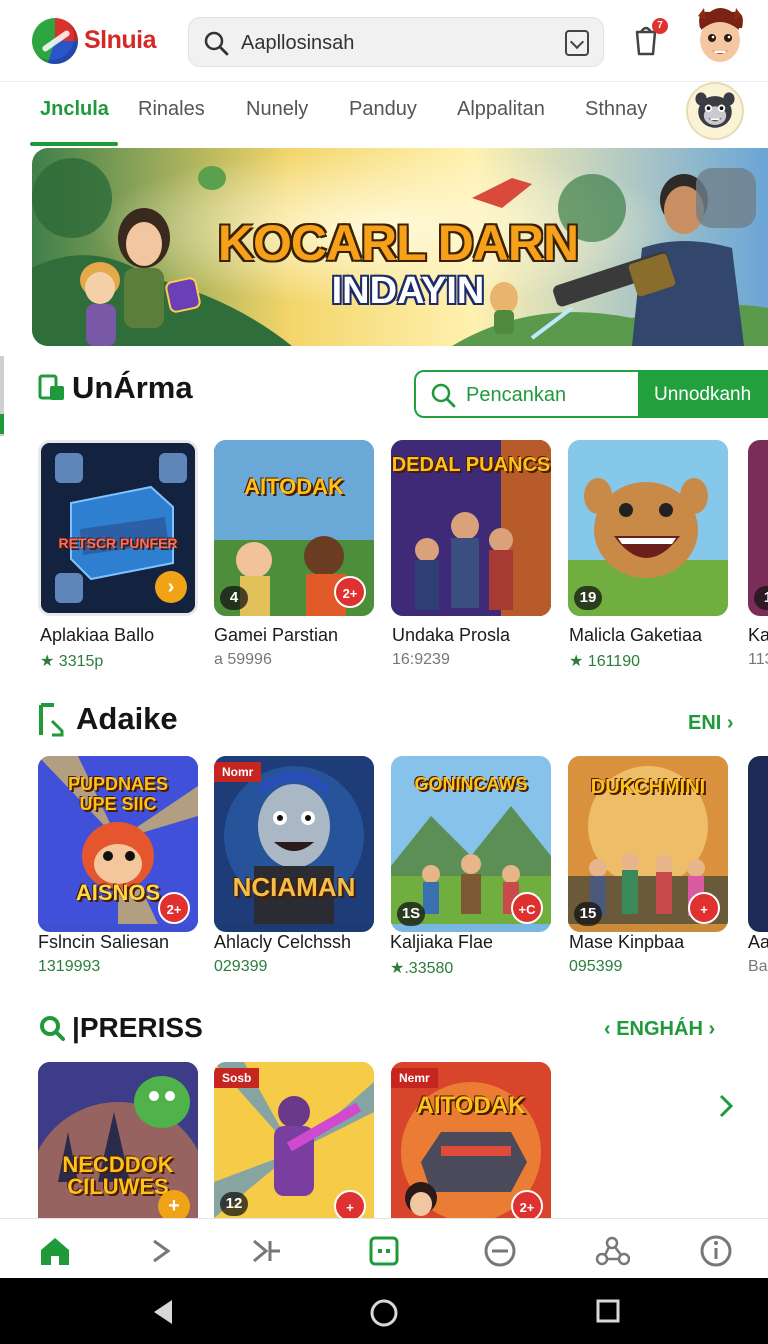  Describe the element at coordinates (501, 109) in the screenshot. I see `tab-alppalitan: Alppalitan` at that location.